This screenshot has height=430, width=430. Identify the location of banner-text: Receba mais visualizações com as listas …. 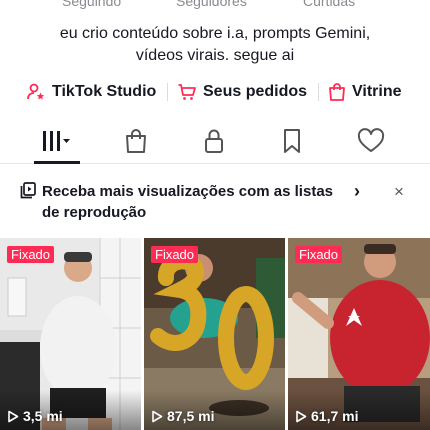
(187, 202).